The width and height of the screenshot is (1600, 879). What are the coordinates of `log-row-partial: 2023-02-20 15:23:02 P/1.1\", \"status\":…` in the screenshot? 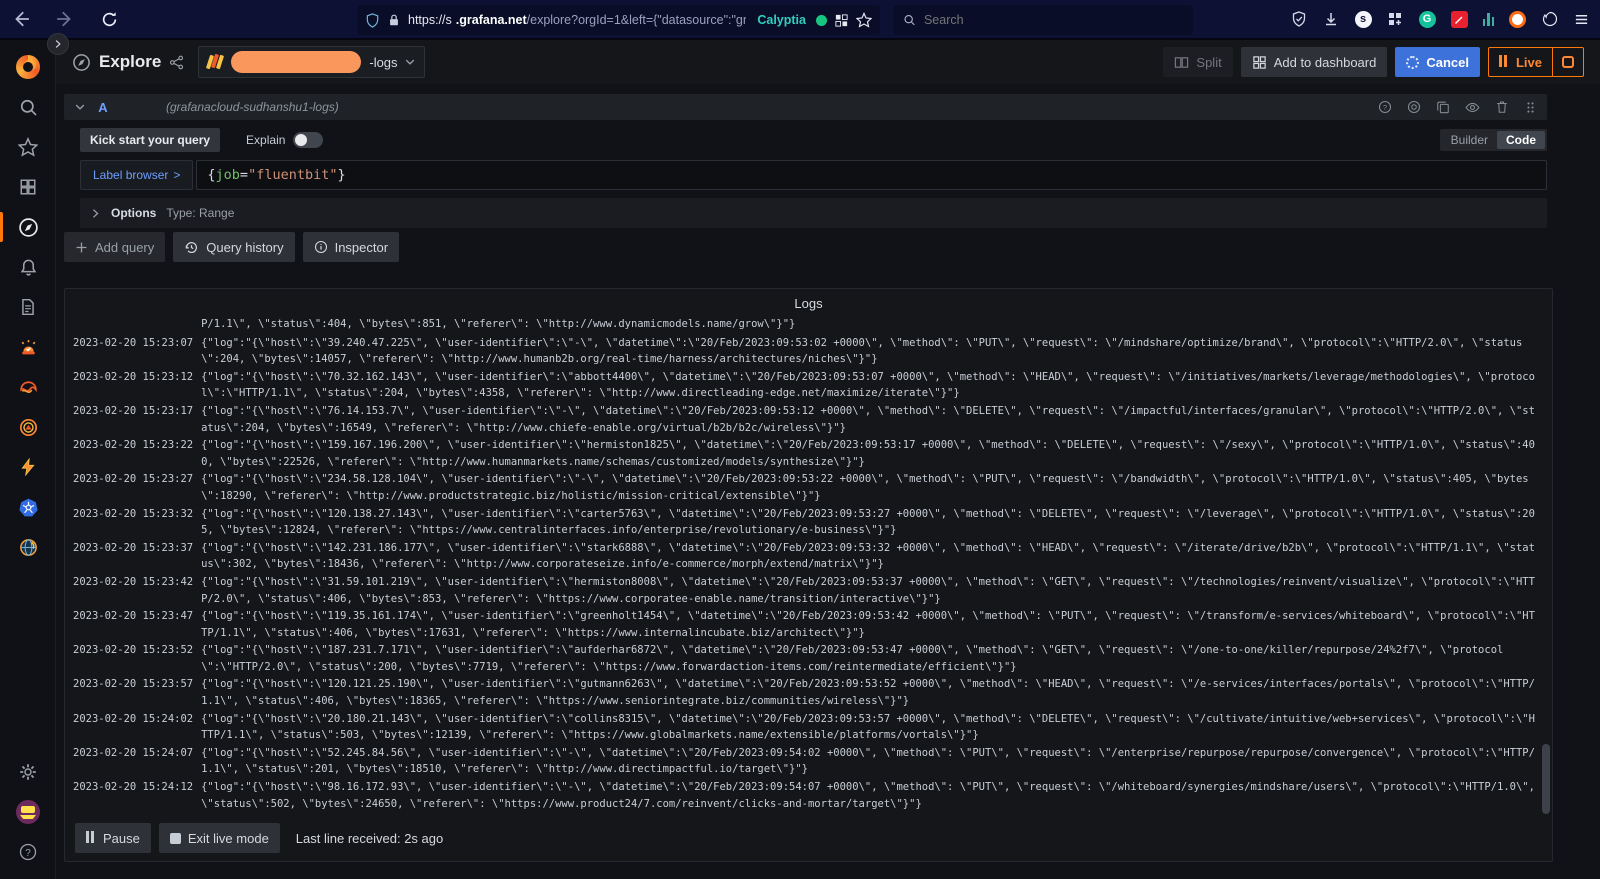 It's located at (806, 326).